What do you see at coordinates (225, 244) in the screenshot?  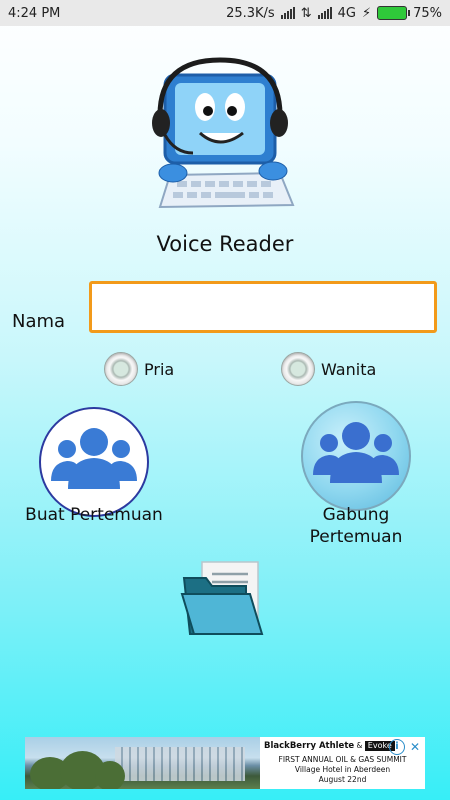 I see `app-title: Voice Reader` at bounding box center [225, 244].